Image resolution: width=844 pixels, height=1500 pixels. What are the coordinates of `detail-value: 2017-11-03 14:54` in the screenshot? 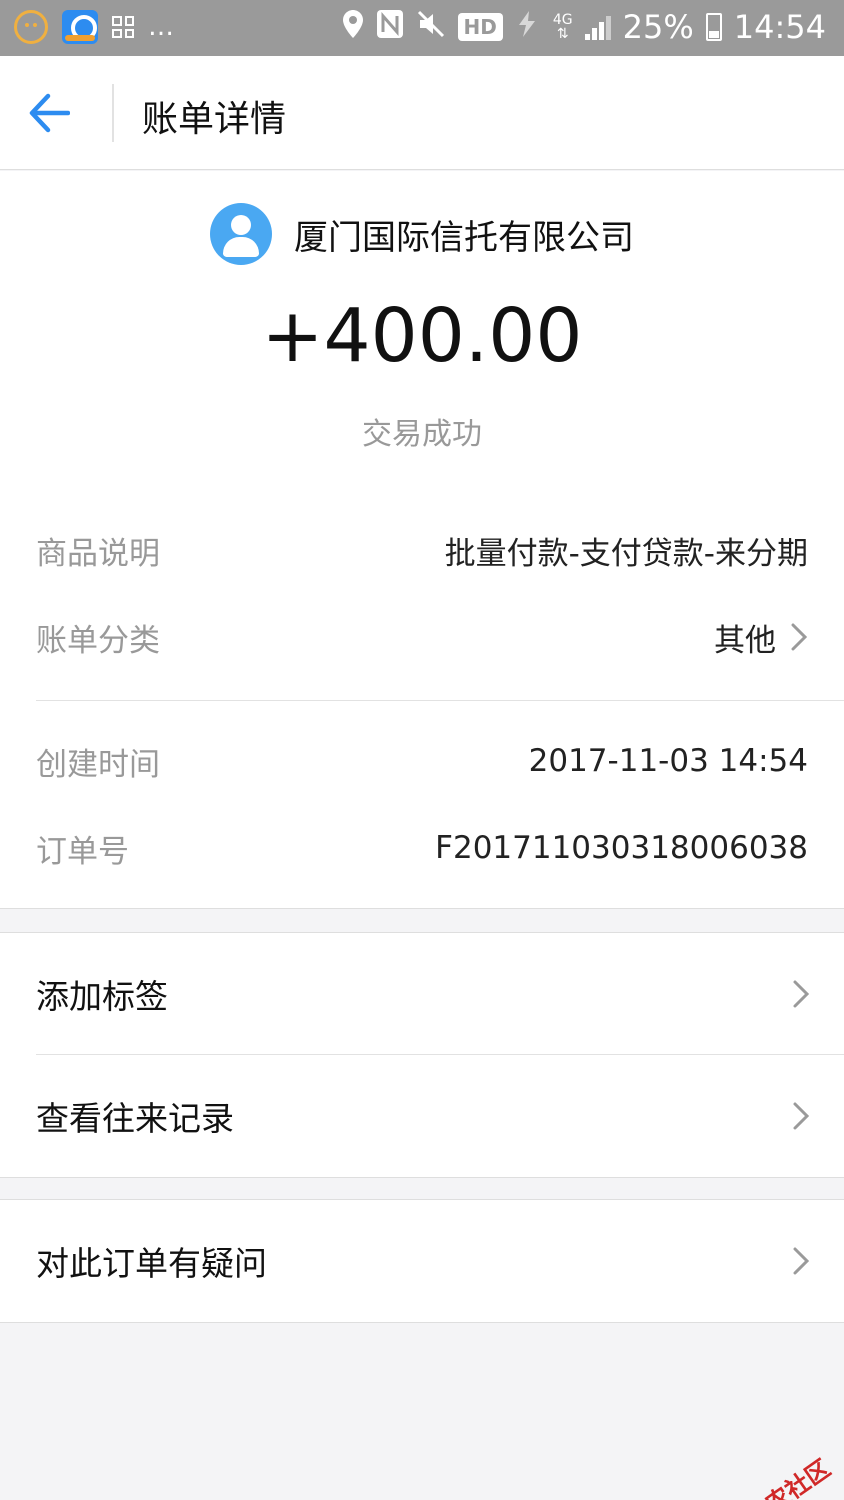 It's located at (668, 761).